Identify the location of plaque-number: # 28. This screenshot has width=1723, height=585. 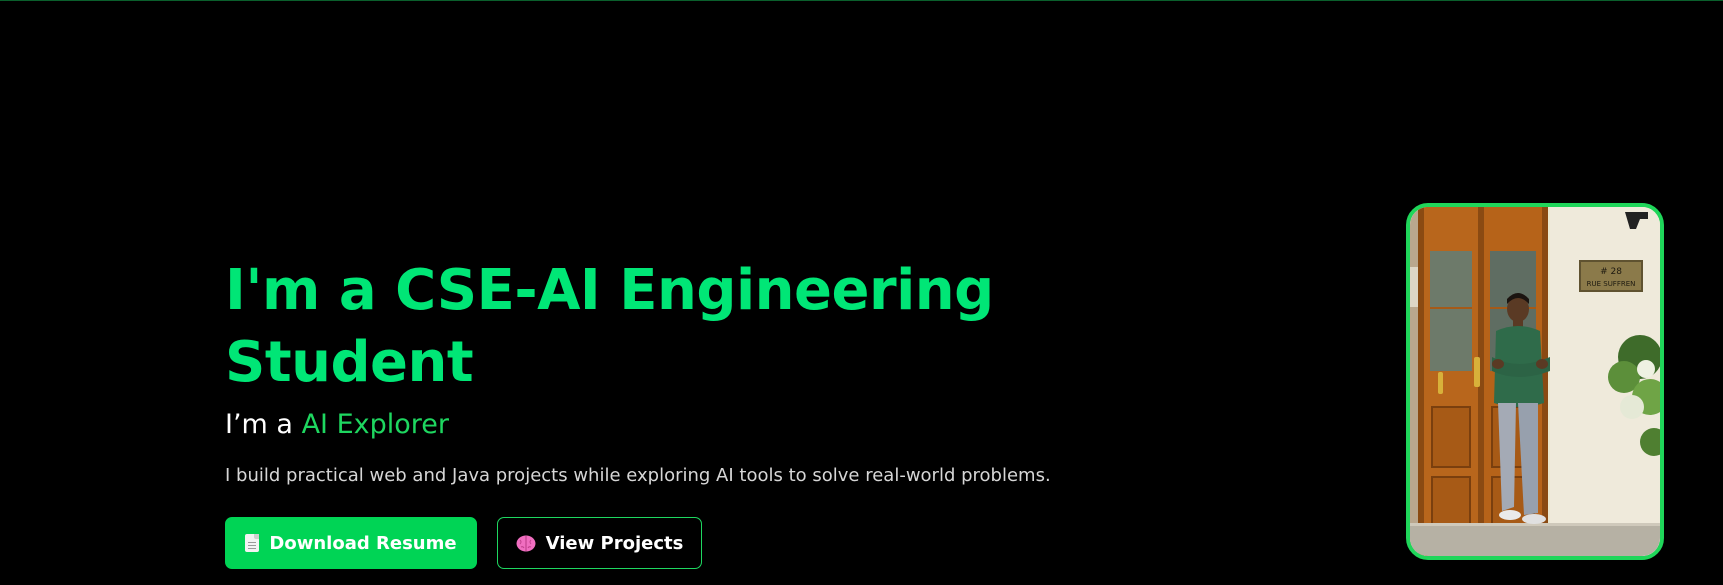
(1611, 272).